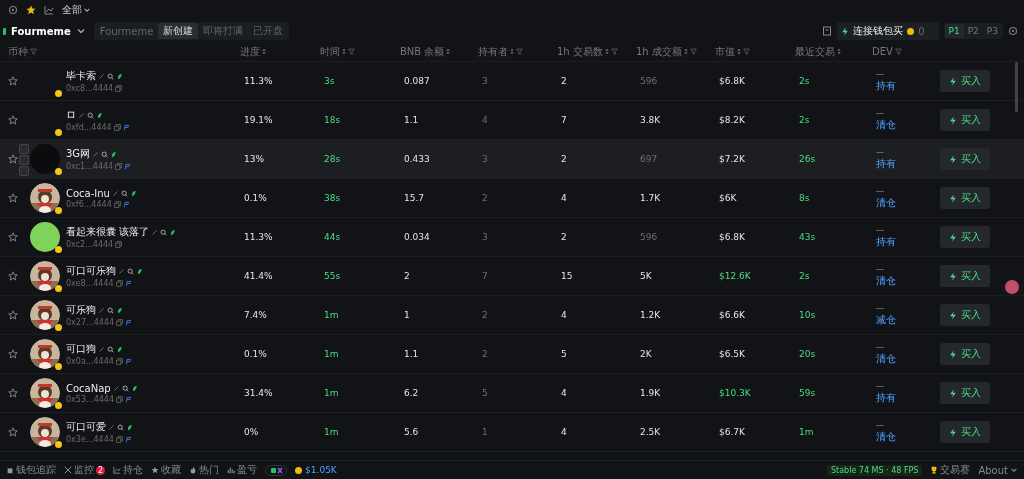 The height and width of the screenshot is (479, 1024). What do you see at coordinates (31, 470) in the screenshot?
I see `footer-tab: 钱包追踪` at bounding box center [31, 470].